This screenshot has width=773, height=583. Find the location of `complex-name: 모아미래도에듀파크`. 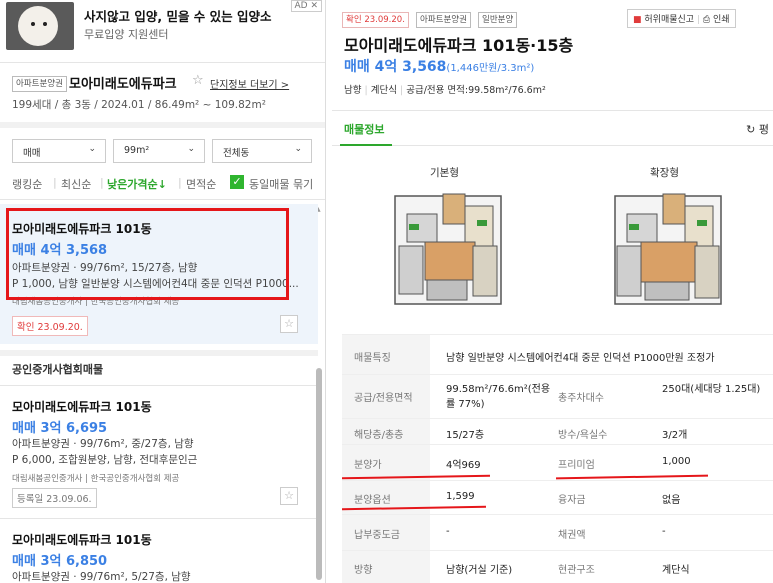

complex-name: 모아미래도에듀파크 is located at coordinates (123, 84).